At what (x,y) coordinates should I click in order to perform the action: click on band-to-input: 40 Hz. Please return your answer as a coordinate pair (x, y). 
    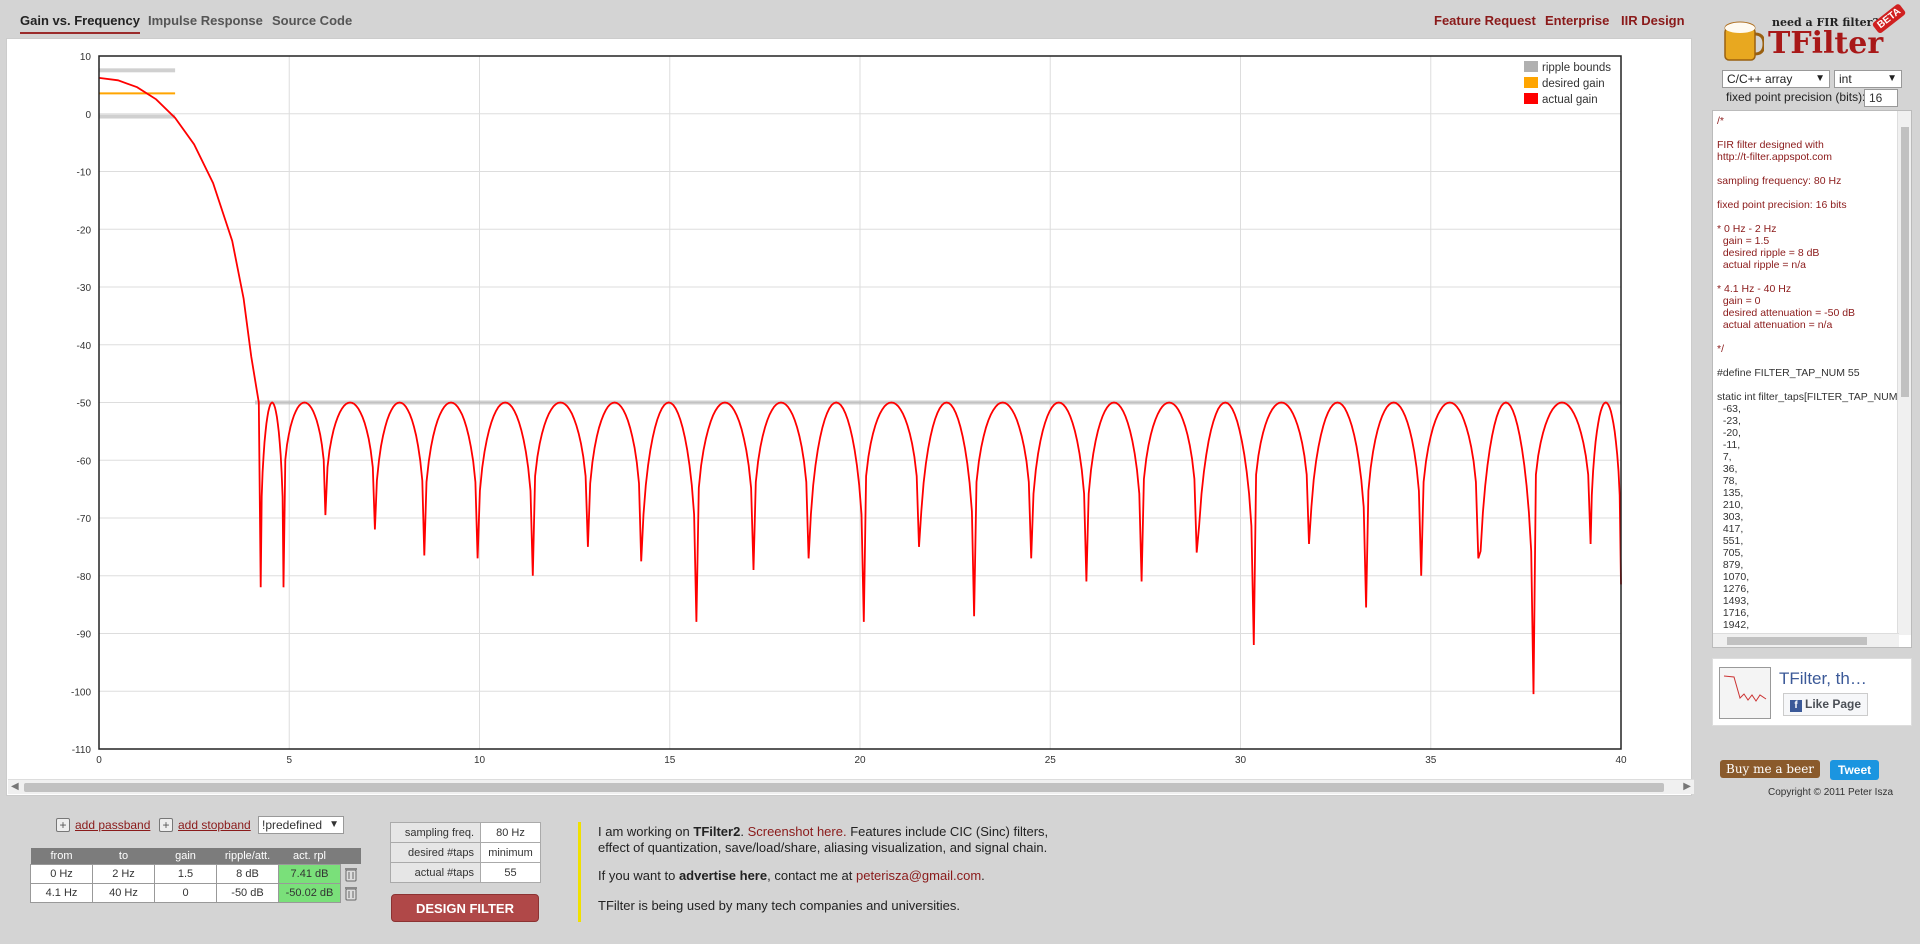
    Looking at the image, I should click on (123, 892).